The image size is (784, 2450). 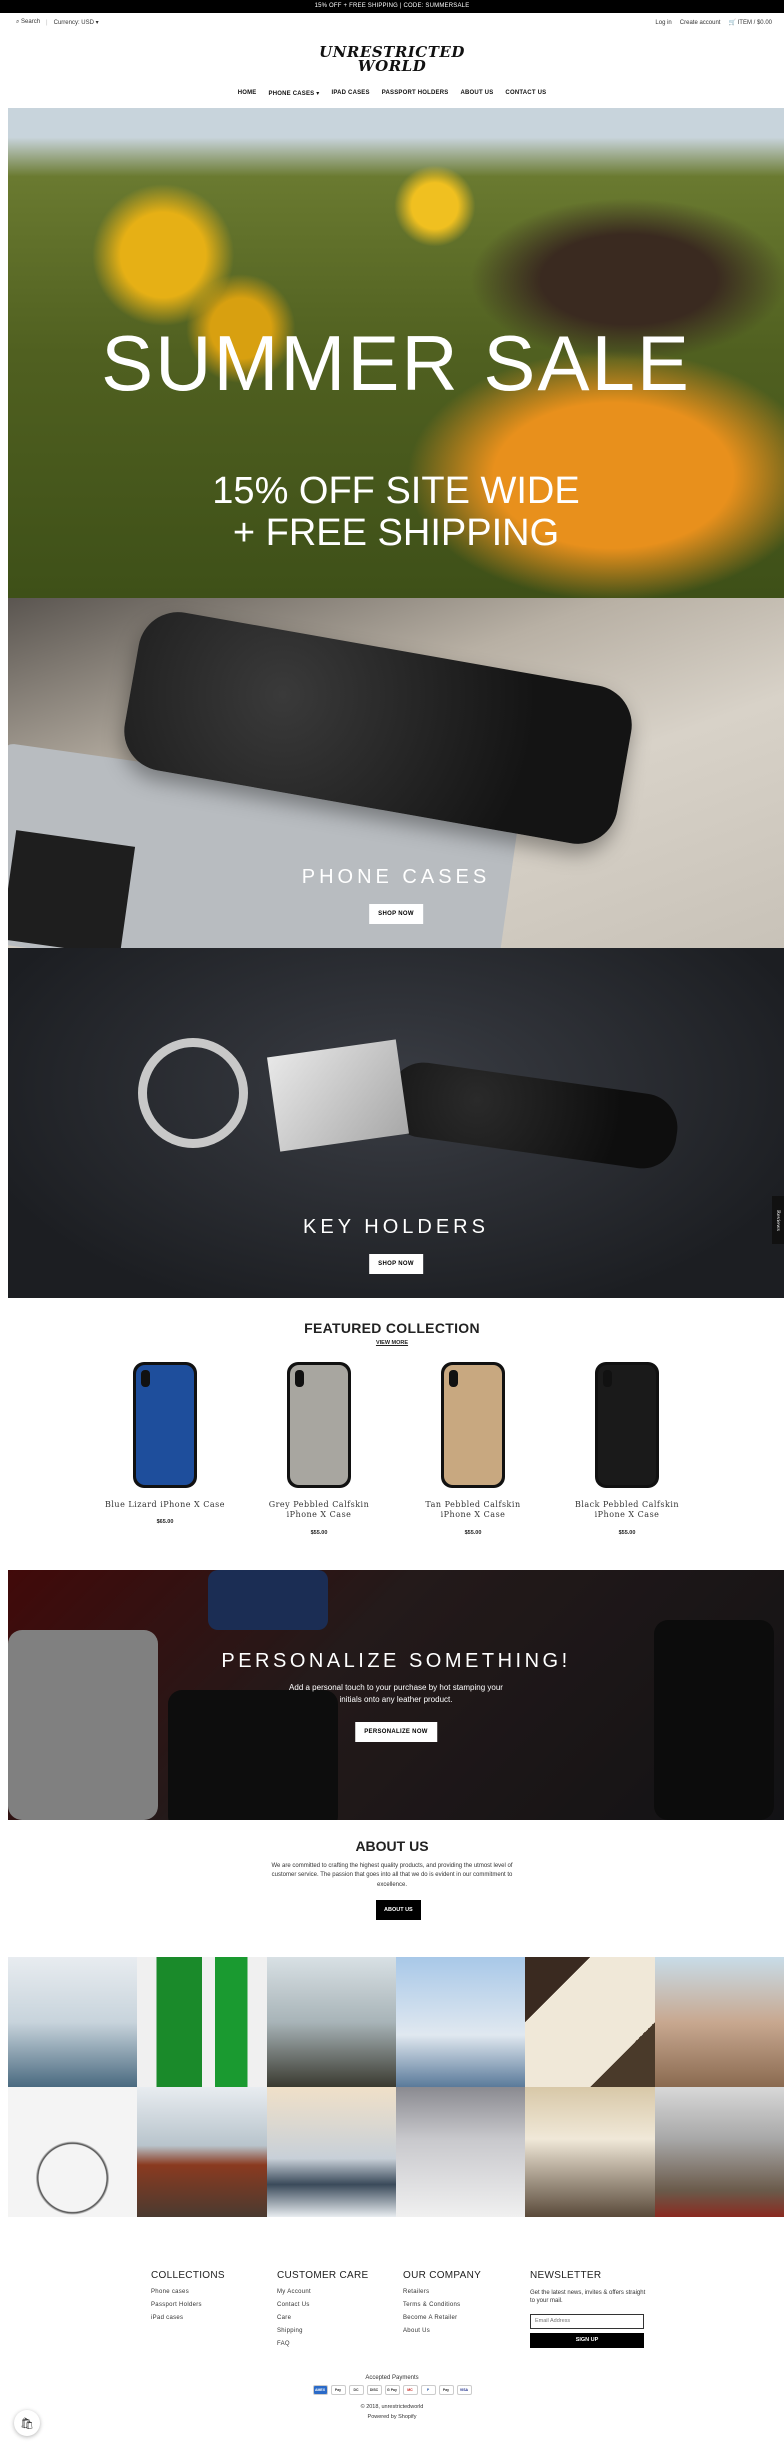 I want to click on discover-icon: DISC, so click(x=374, y=2390).